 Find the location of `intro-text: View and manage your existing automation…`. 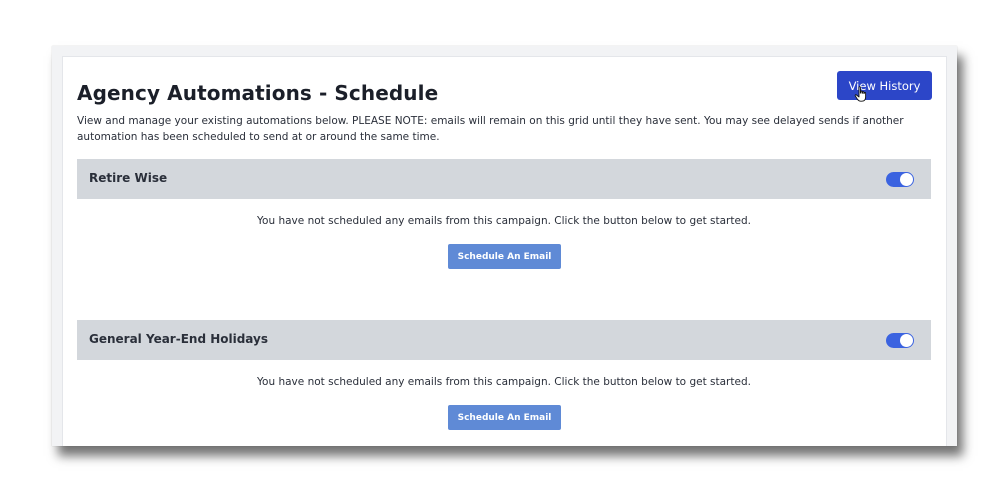

intro-text: View and manage your existing automation… is located at coordinates (490, 129).